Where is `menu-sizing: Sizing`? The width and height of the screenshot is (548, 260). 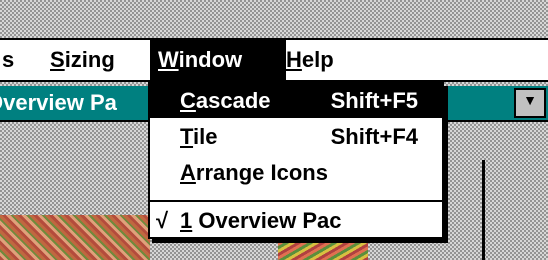 menu-sizing: Sizing is located at coordinates (82, 60).